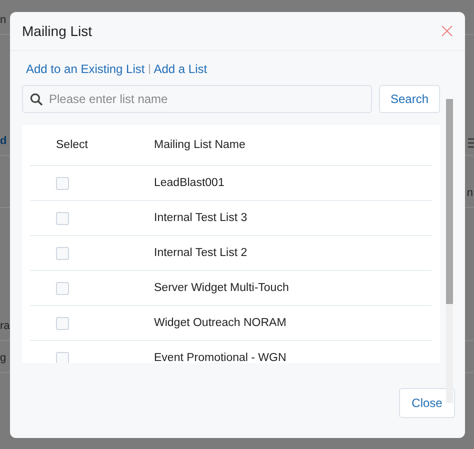  I want to click on close-icon, so click(447, 31).